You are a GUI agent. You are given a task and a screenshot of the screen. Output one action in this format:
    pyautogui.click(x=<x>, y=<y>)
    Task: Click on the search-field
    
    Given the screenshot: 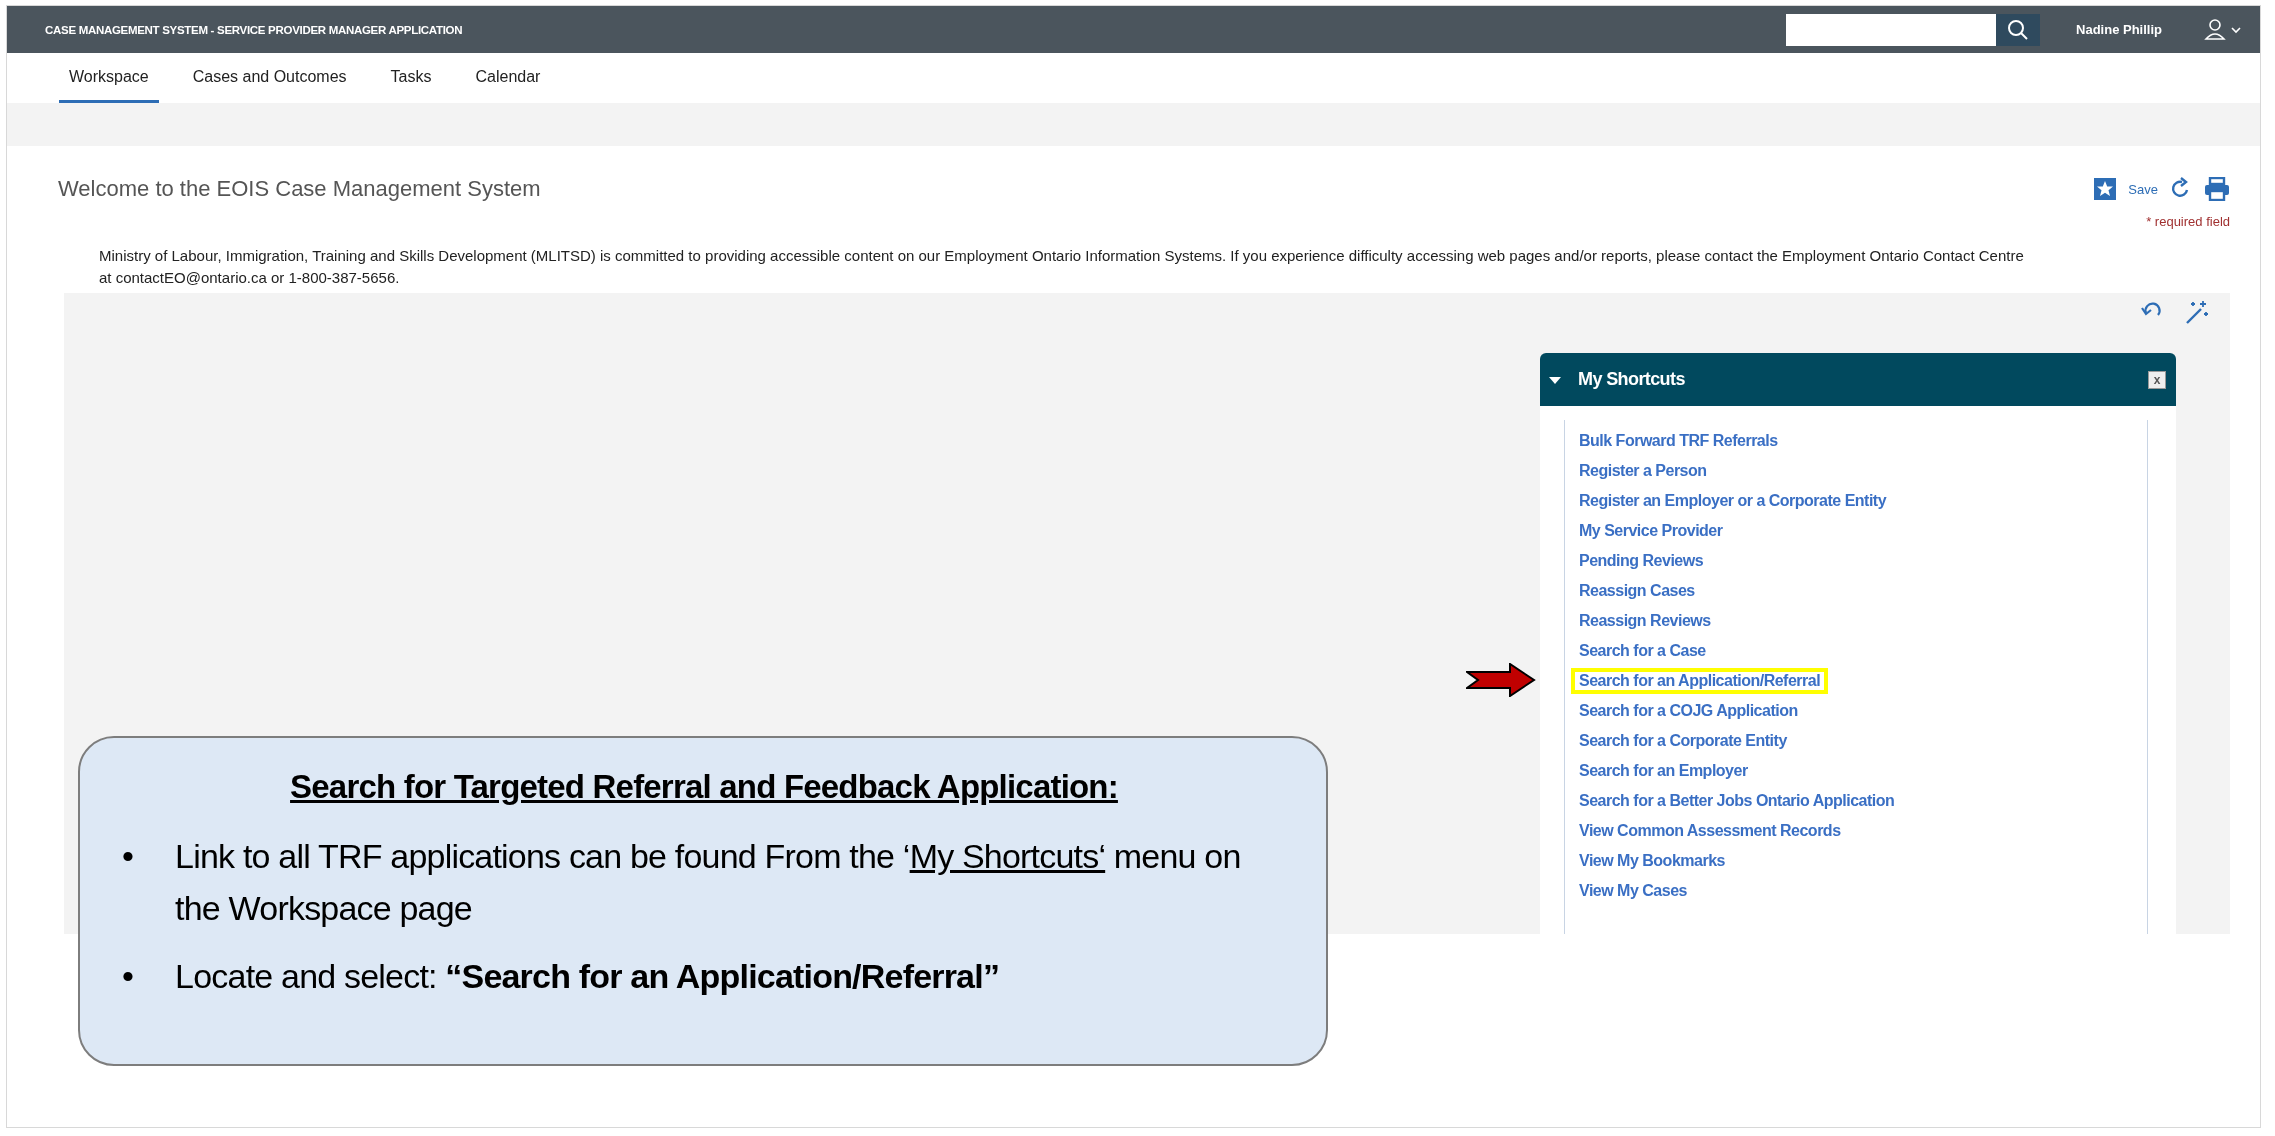 What is the action you would take?
    pyautogui.click(x=1891, y=29)
    